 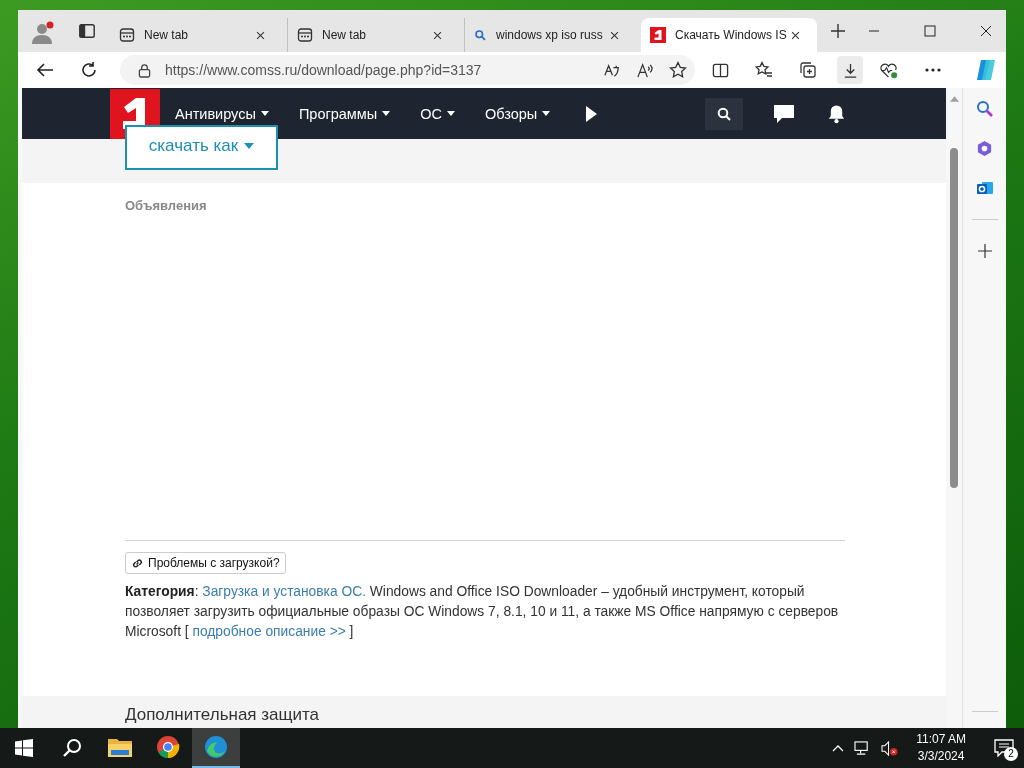 What do you see at coordinates (269, 631) in the screenshot?
I see `description-link: подробное описание >>` at bounding box center [269, 631].